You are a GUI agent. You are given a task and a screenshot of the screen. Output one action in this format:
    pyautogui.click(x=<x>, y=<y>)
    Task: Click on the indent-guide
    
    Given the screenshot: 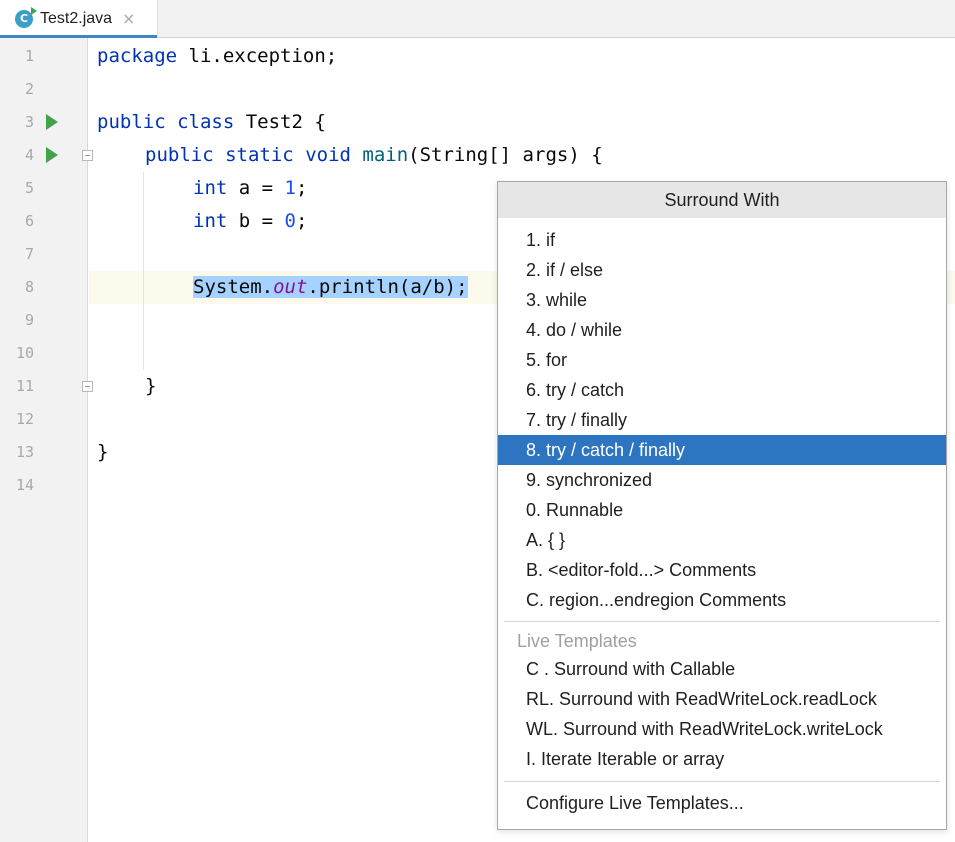 What is the action you would take?
    pyautogui.click(x=143, y=271)
    